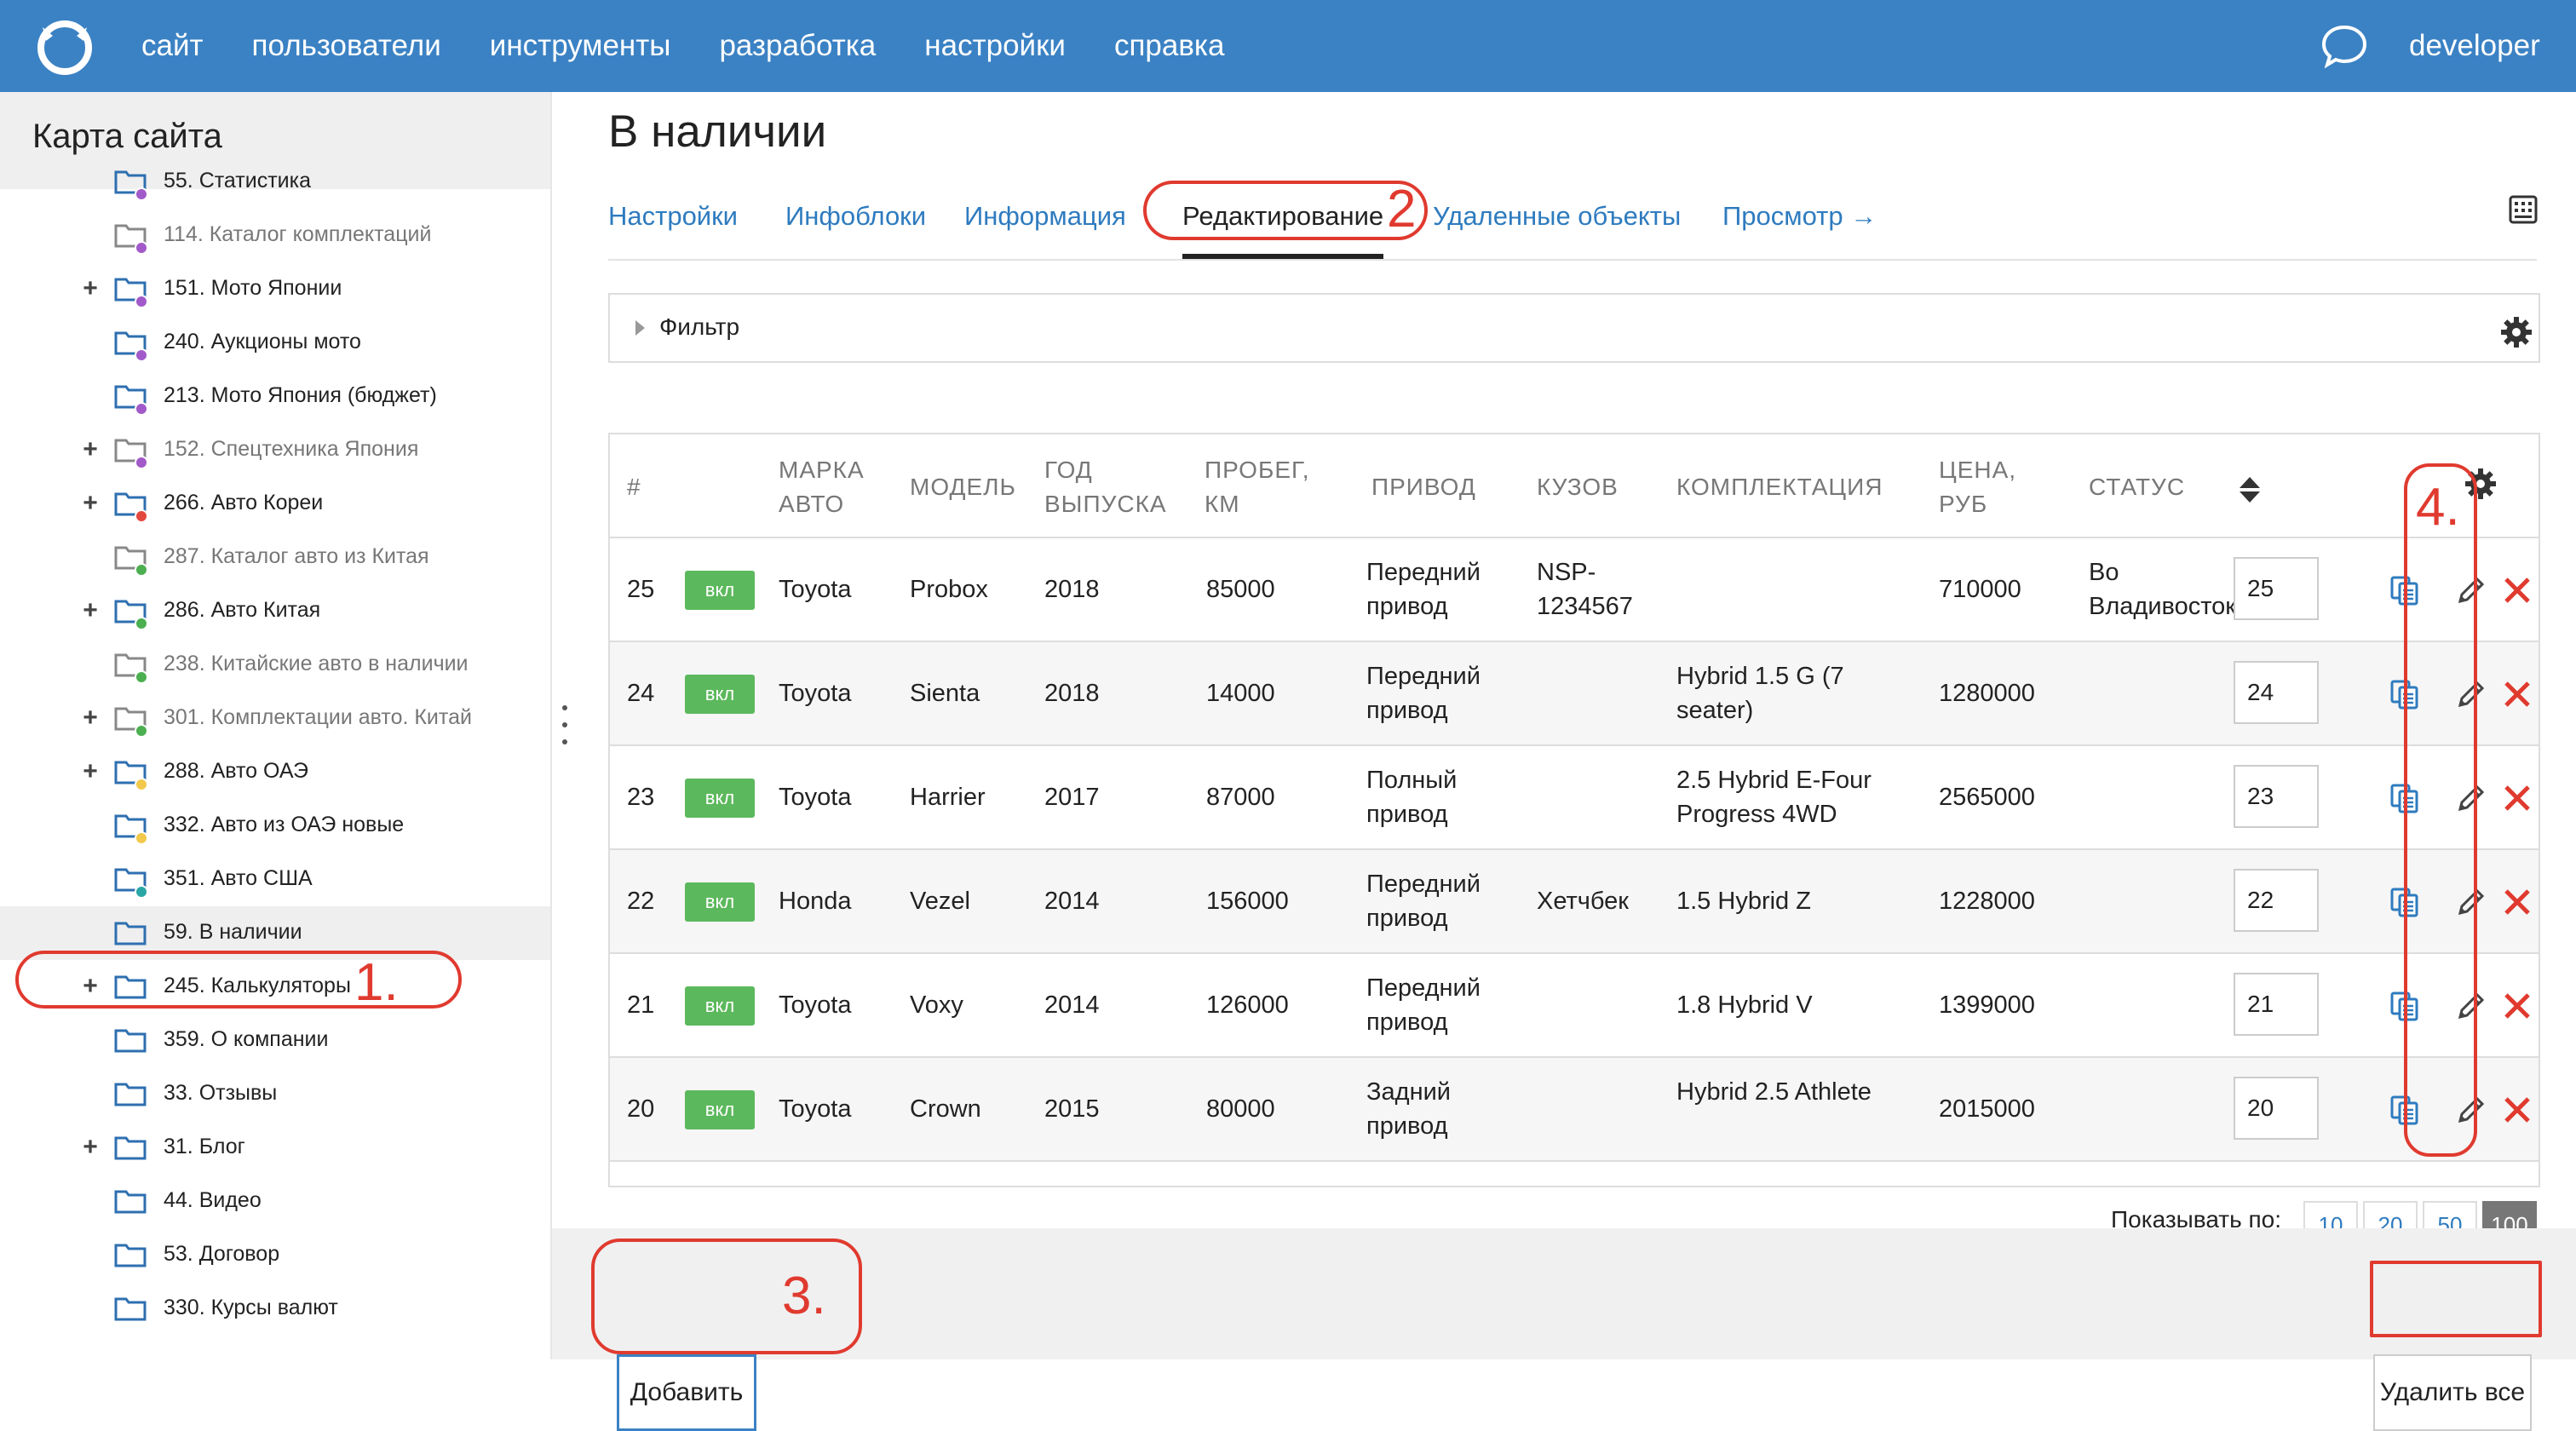 This screenshot has width=2576, height=1431. Describe the element at coordinates (275, 611) in the screenshot. I see `sidebar-item: +286. Авто Китая` at that location.